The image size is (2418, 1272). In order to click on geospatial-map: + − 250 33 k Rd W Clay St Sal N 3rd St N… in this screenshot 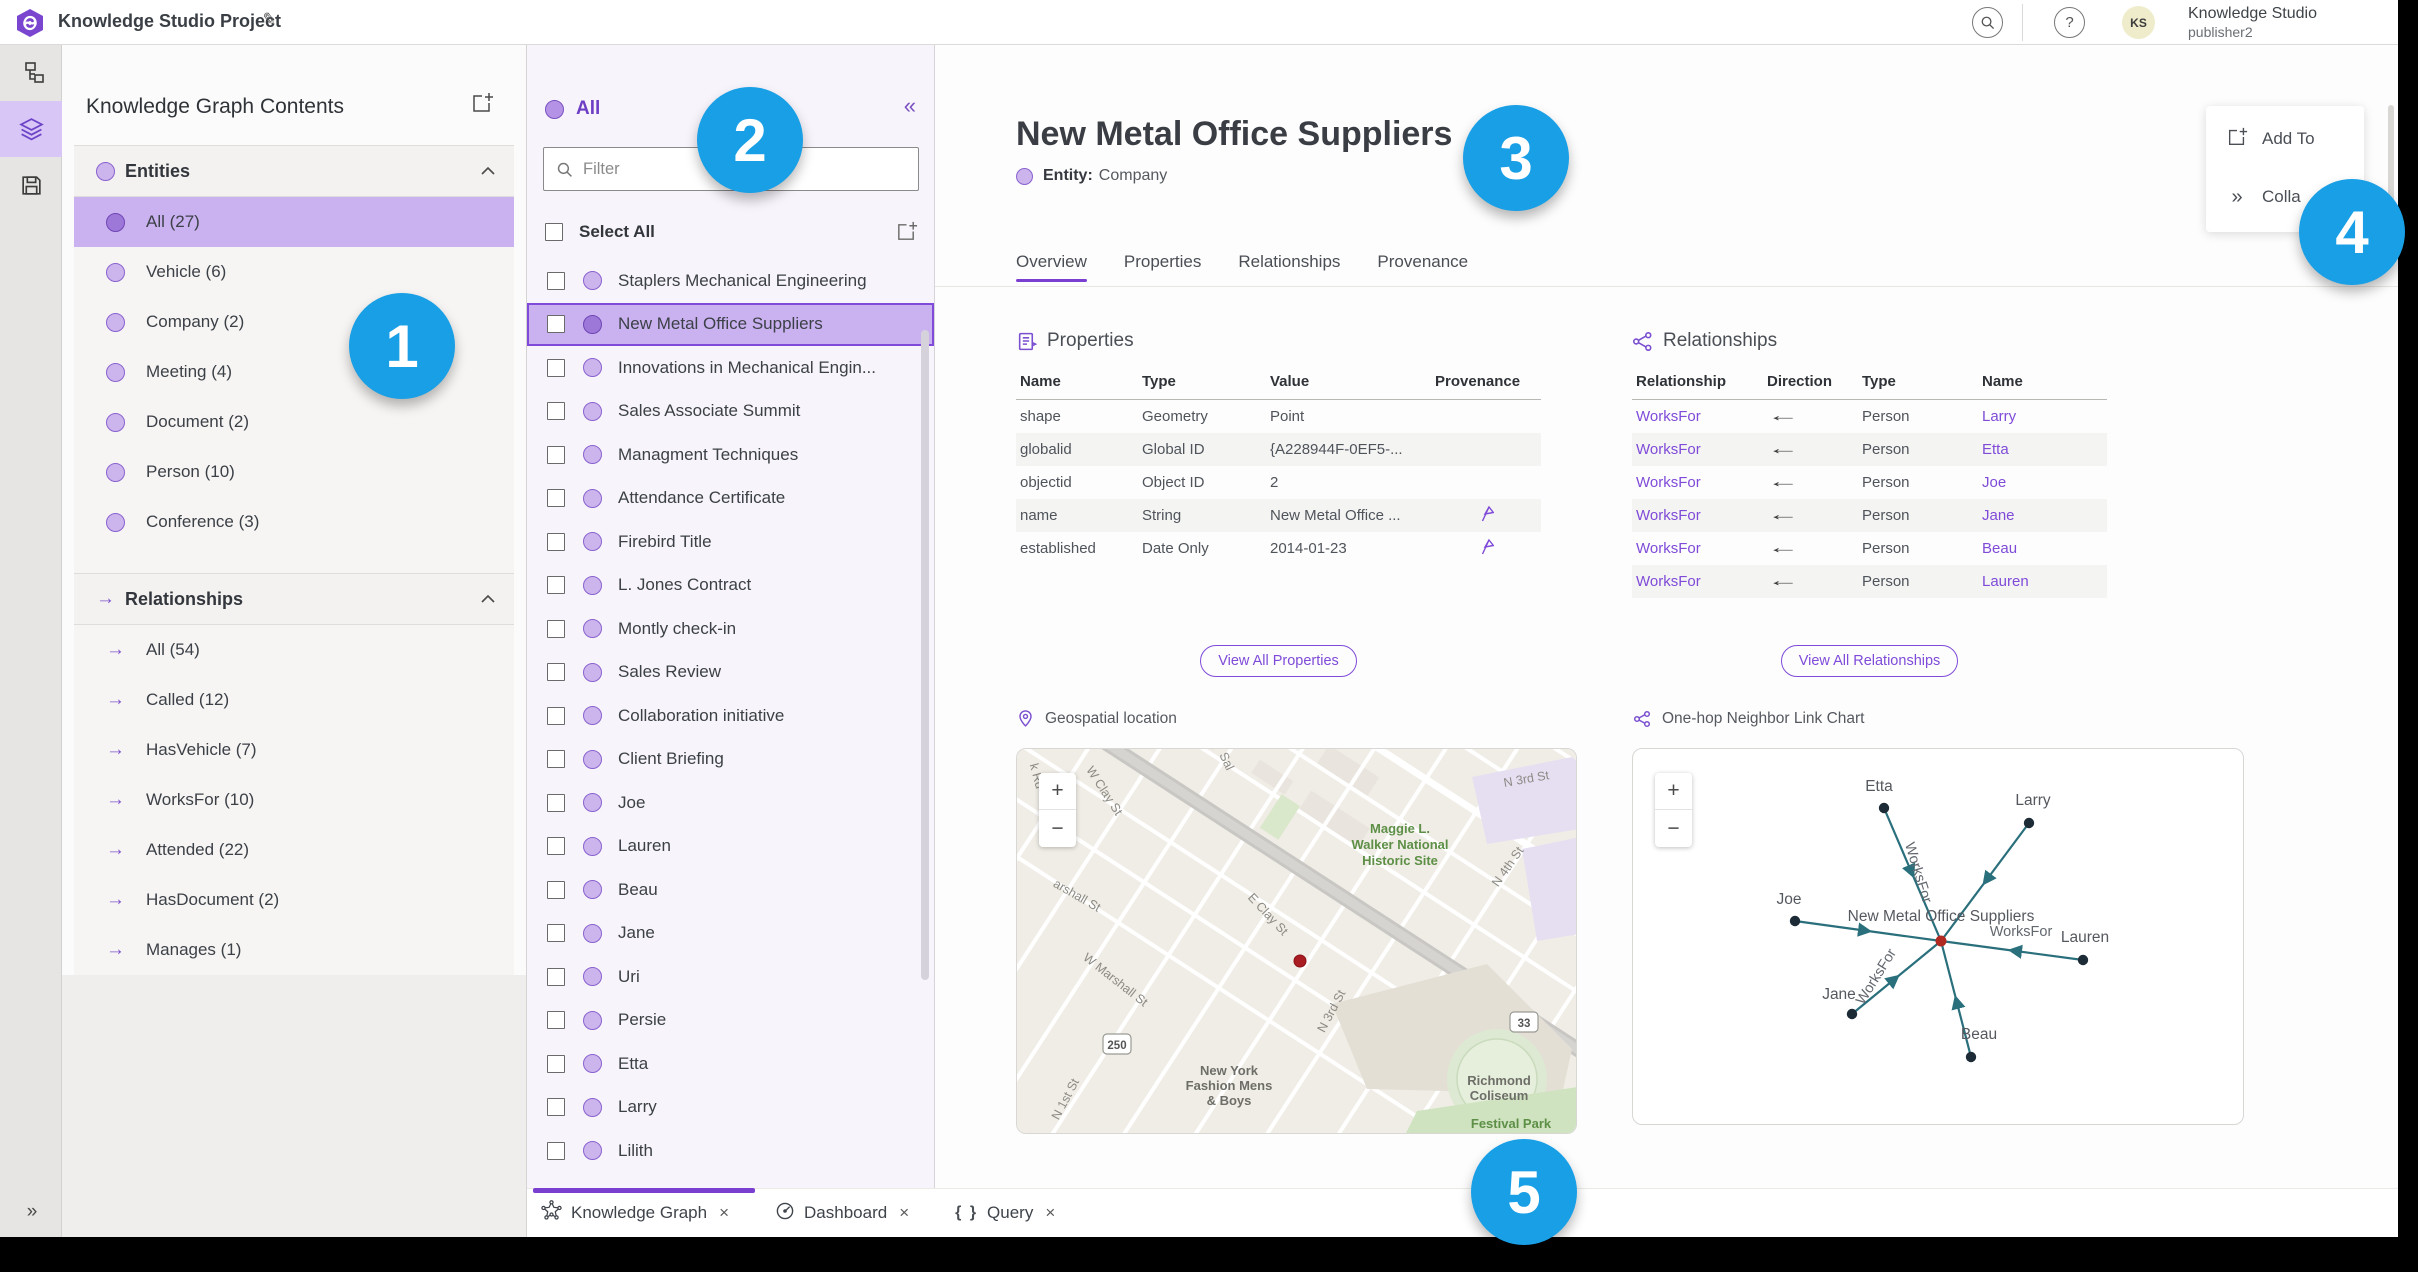, I will do `click(1296, 941)`.